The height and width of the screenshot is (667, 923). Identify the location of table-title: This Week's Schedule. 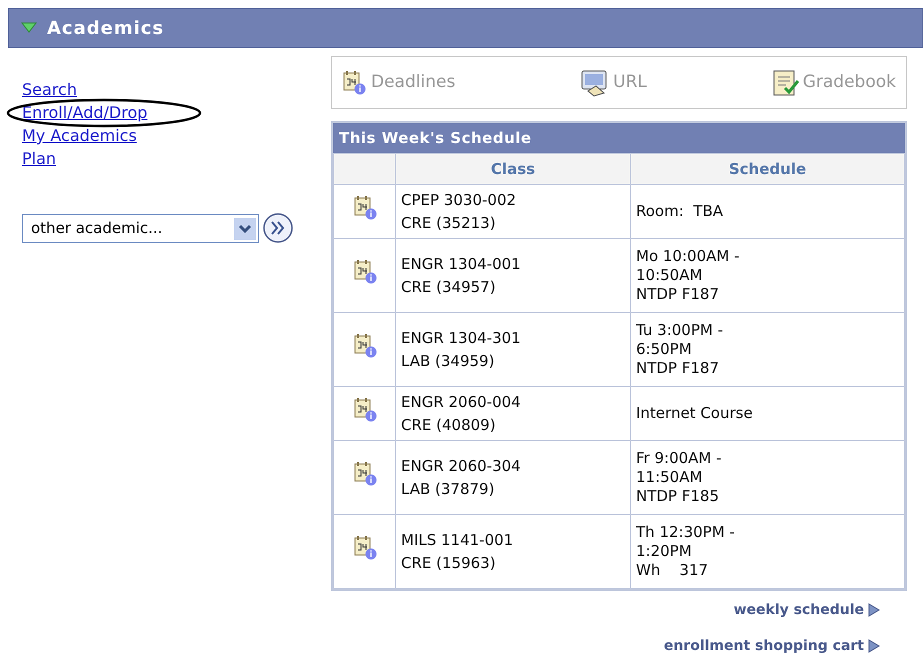
(619, 138).